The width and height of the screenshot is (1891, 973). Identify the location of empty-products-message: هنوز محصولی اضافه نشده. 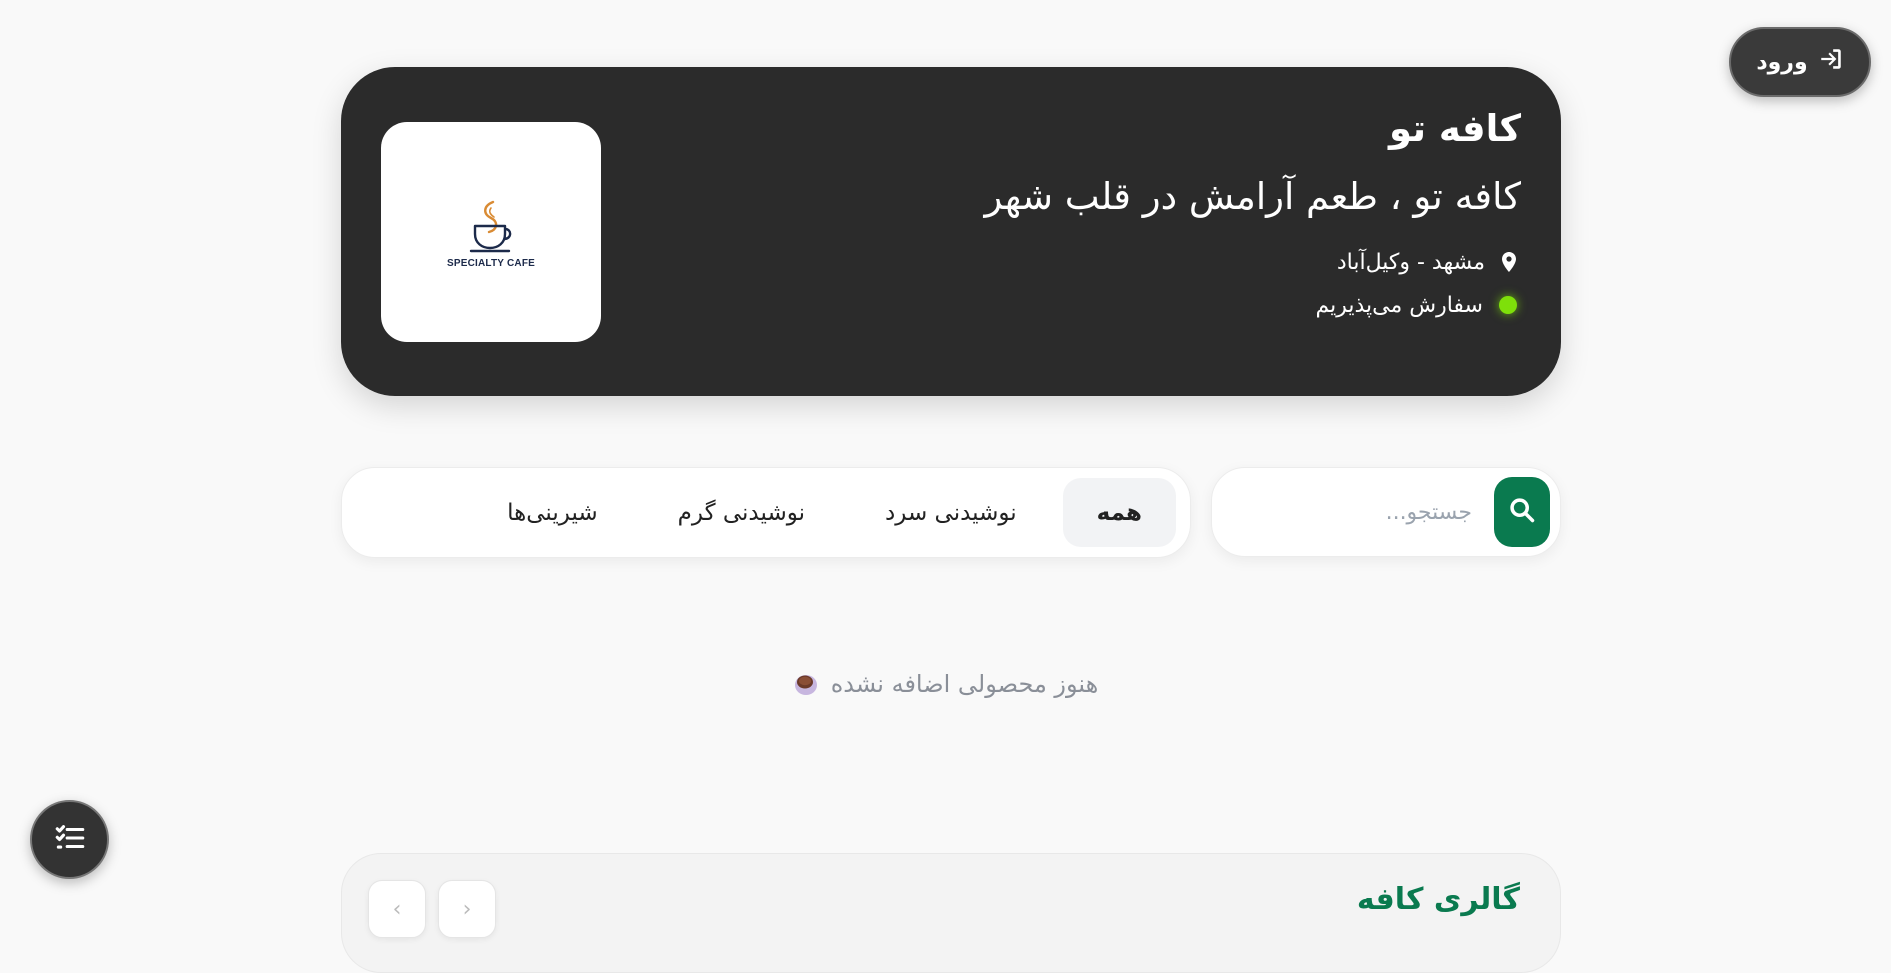
(945, 684).